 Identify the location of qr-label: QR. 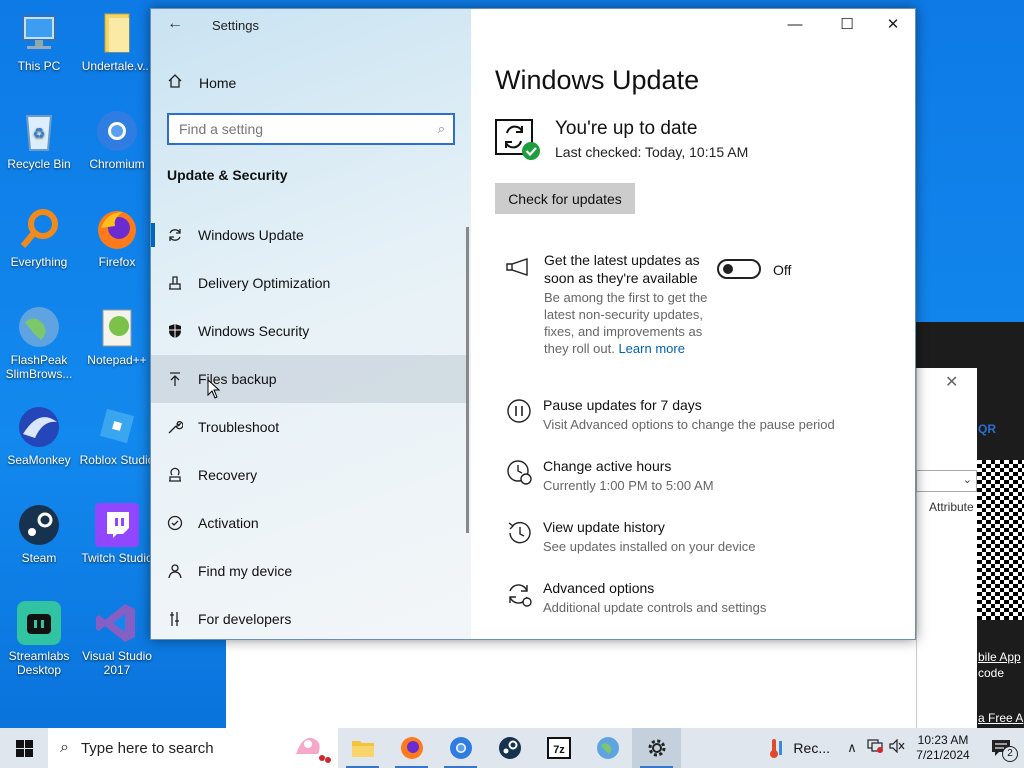
(987, 429).